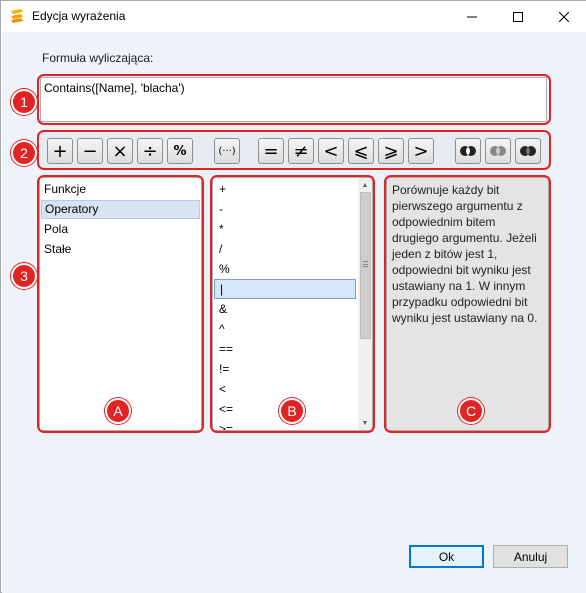 Image resolution: width=586 pixels, height=593 pixels. I want to click on maximize-button, so click(518, 16).